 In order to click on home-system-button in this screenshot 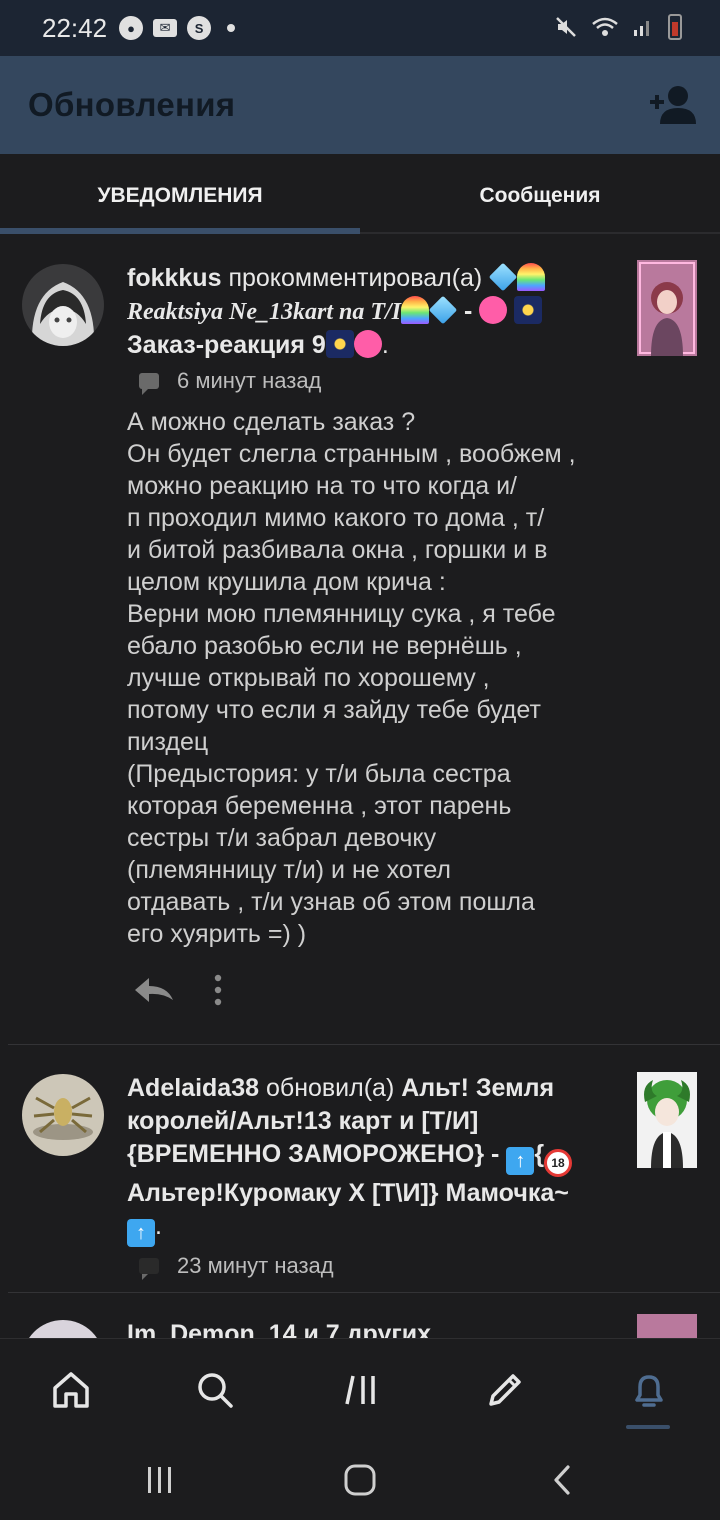, I will do `click(360, 1480)`.